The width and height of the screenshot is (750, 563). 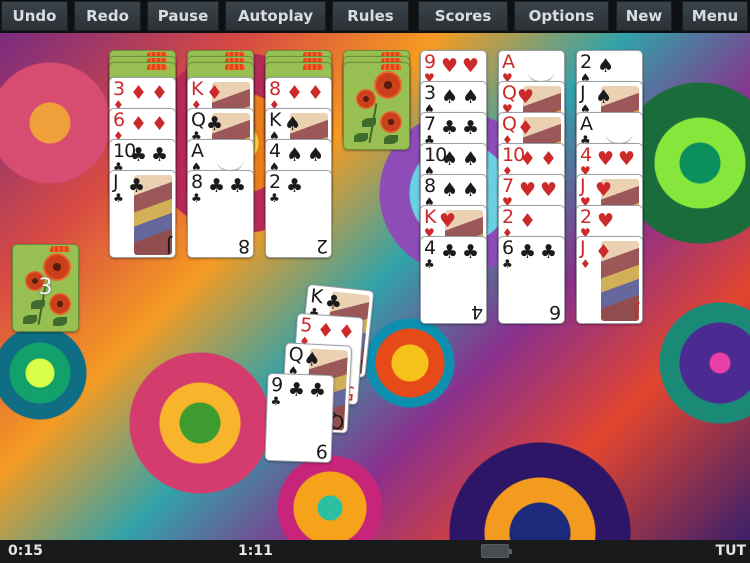 What do you see at coordinates (183, 16) in the screenshot?
I see `pause-button: Pause` at bounding box center [183, 16].